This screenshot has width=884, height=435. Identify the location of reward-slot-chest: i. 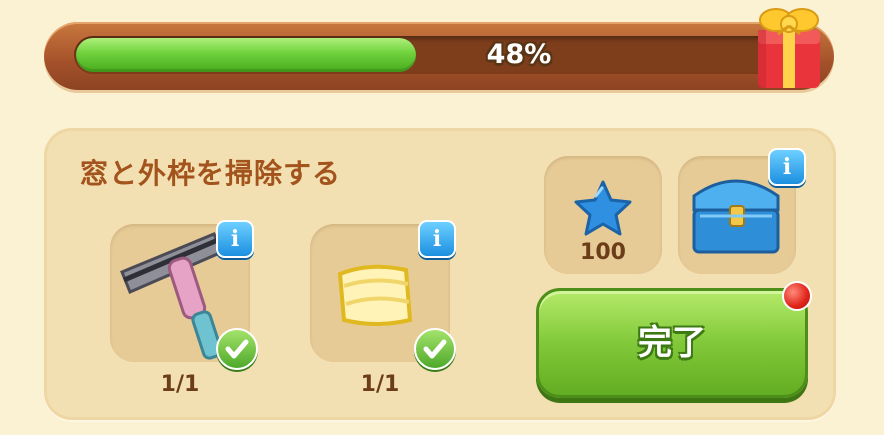
(742, 211).